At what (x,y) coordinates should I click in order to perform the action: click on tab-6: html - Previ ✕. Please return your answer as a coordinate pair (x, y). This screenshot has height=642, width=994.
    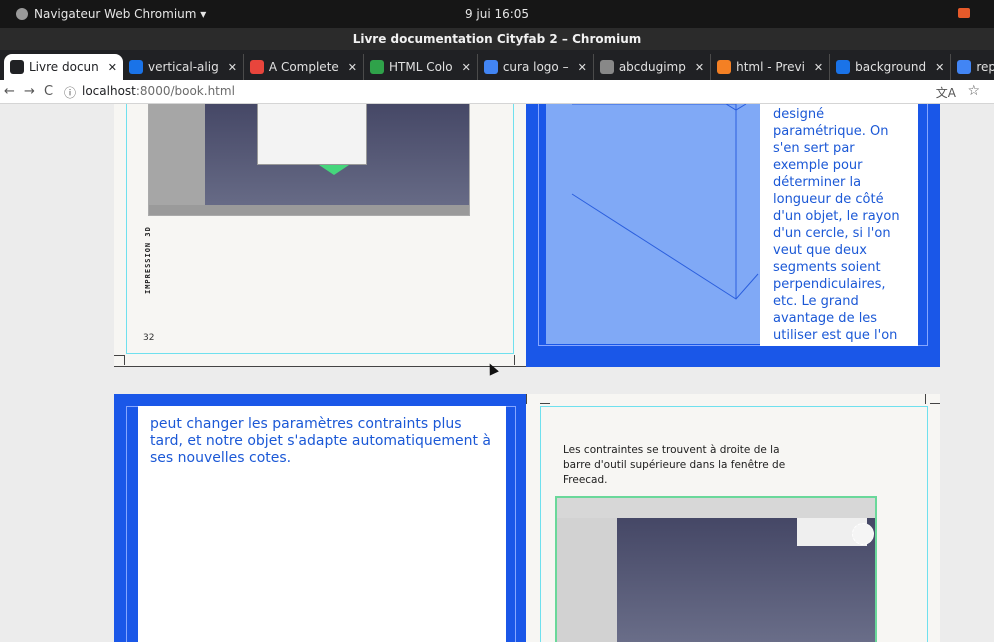
    Looking at the image, I should click on (770, 67).